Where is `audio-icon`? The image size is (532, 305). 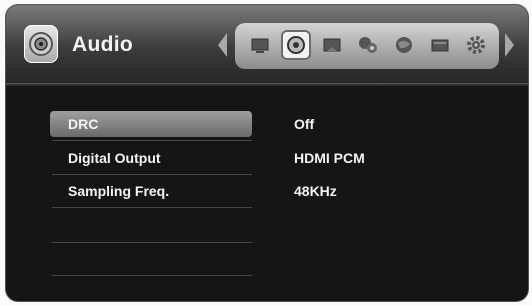
audio-icon is located at coordinates (296, 45).